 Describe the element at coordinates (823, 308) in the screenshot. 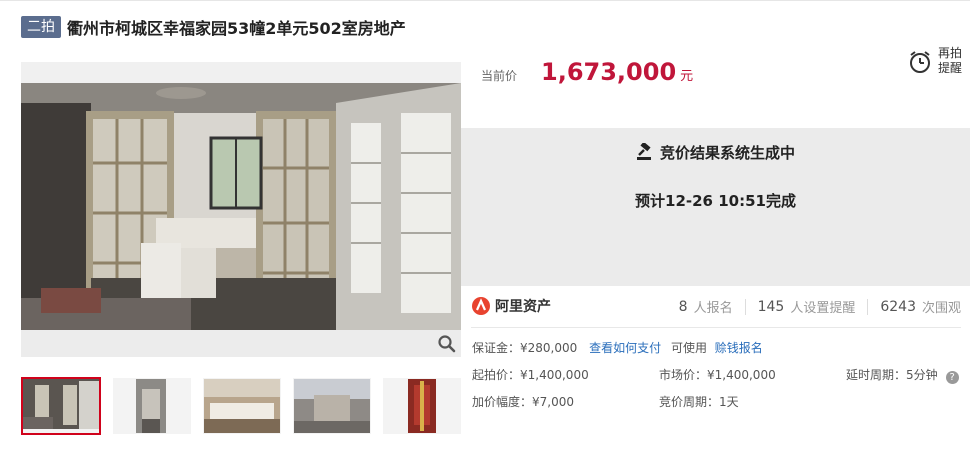

I see `reminder-count-label: 人设置提醒` at that location.